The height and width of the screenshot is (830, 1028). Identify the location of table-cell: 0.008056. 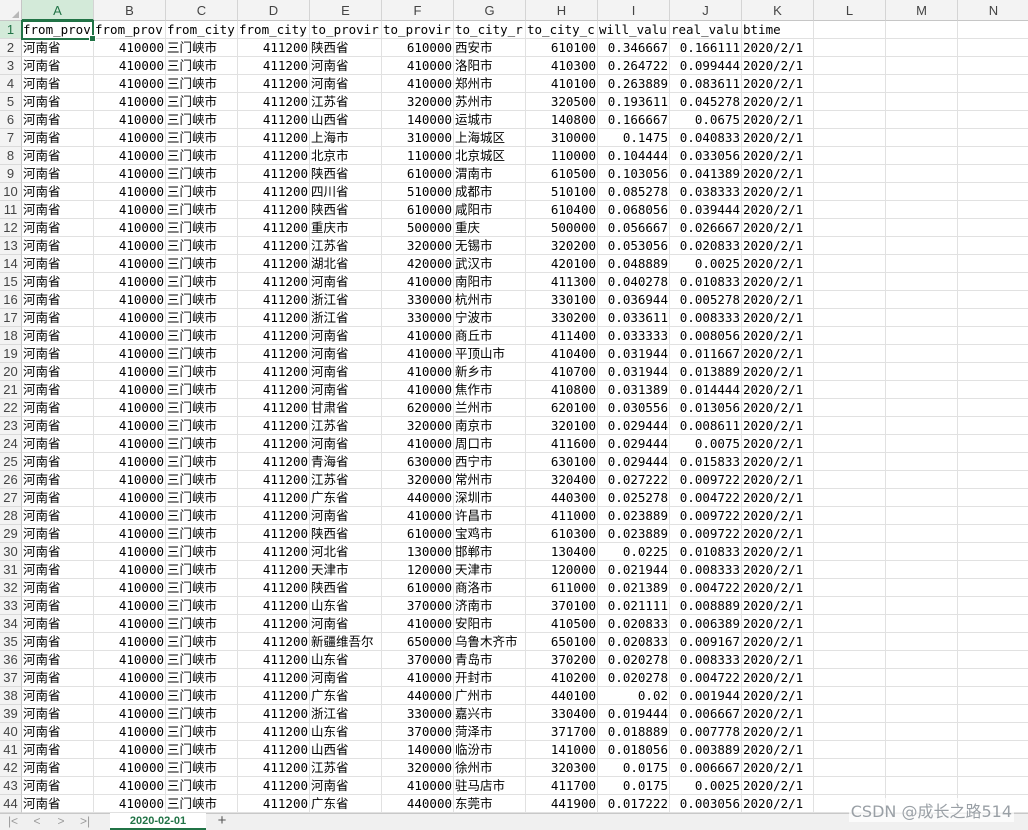
(706, 336).